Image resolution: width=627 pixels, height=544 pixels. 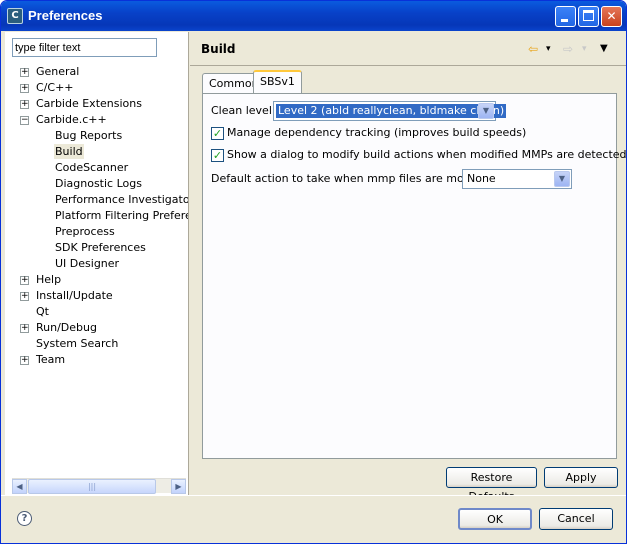 I want to click on tree-item: Install/Update, so click(x=74, y=296).